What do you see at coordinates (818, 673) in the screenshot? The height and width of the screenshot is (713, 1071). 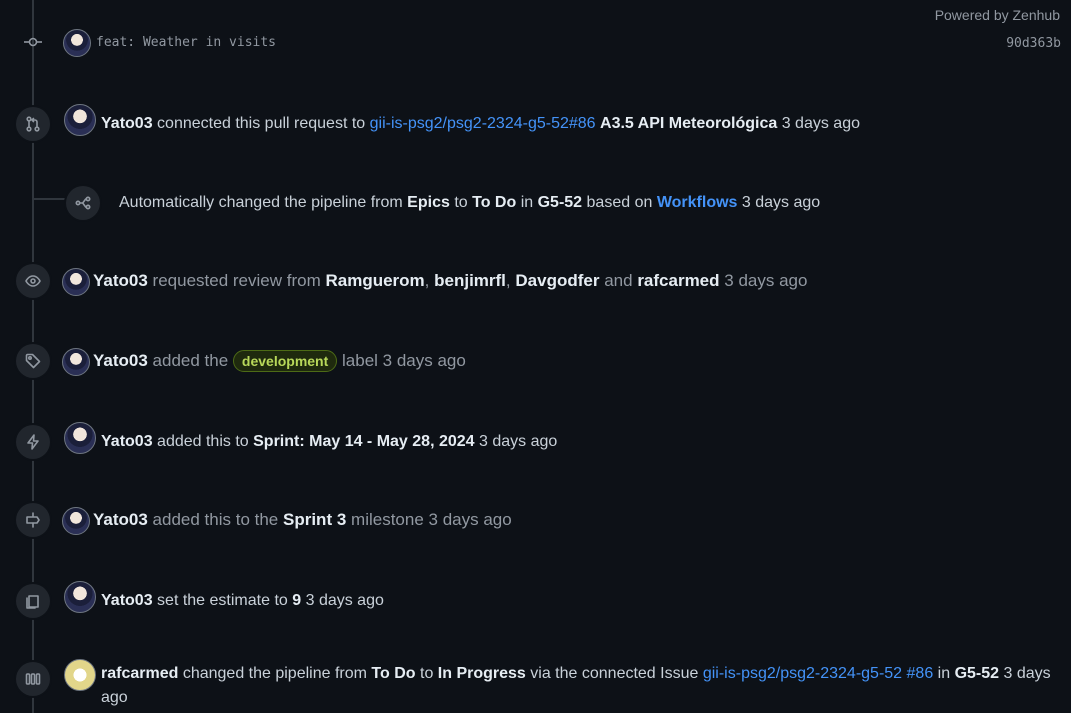 I see `issue-link: gii-is-psg2/psg2-2324-g5-52 #86` at bounding box center [818, 673].